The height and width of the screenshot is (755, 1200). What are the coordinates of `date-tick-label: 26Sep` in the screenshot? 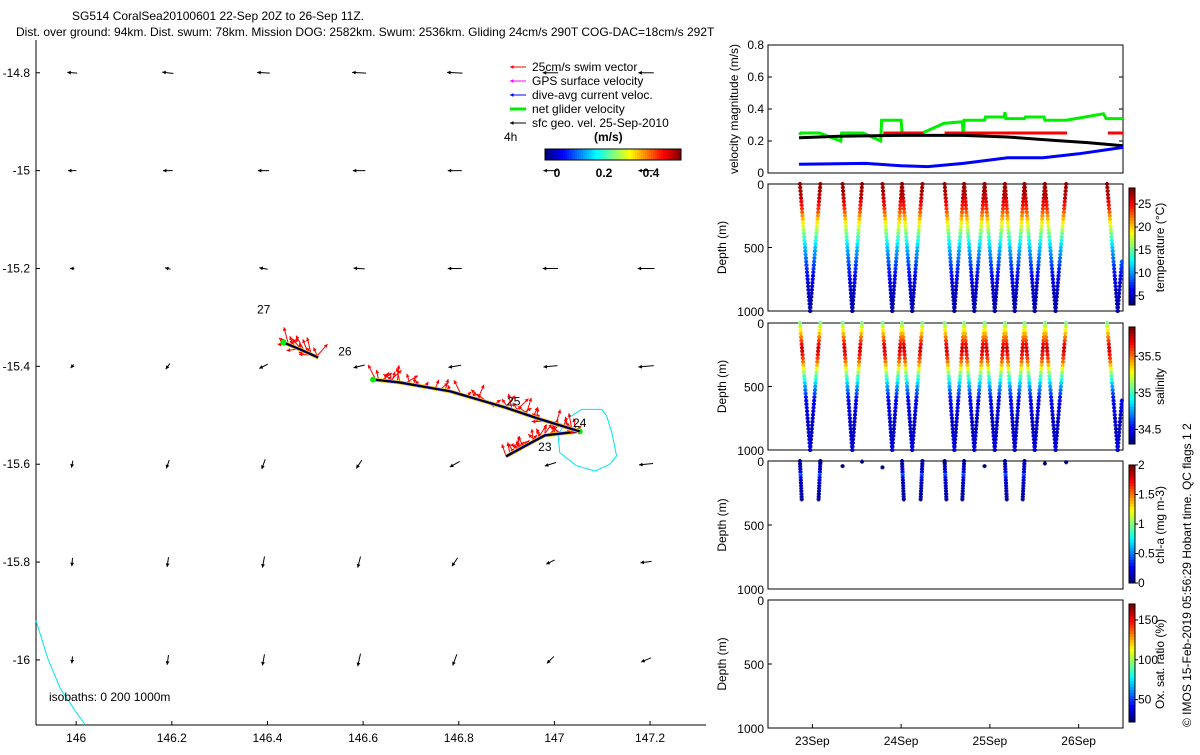 It's located at (1078, 741).